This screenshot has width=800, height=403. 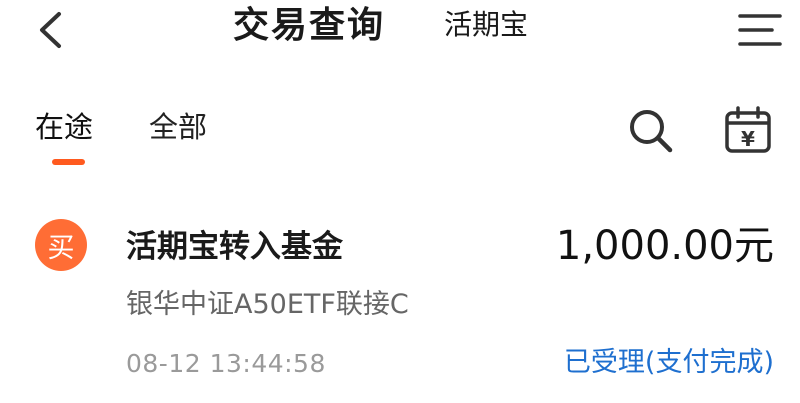 I want to click on calendar-button: ¥, so click(x=748, y=130).